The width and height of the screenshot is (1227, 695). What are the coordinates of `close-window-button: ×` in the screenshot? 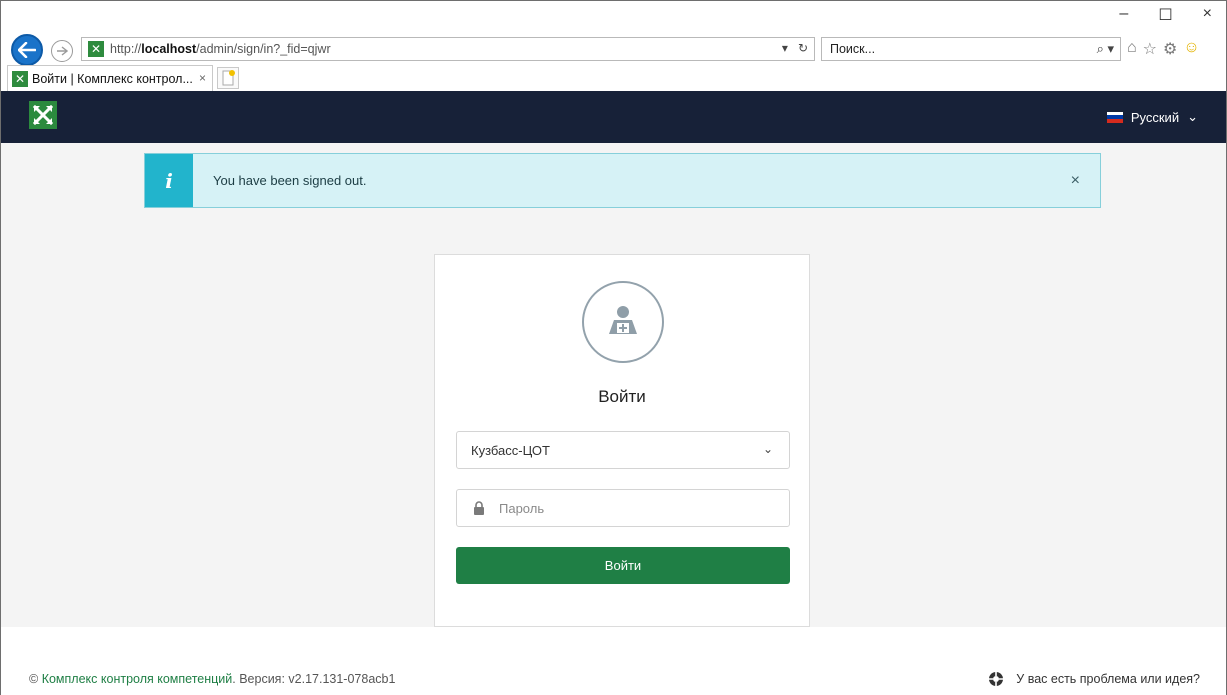 It's located at (1207, 15).